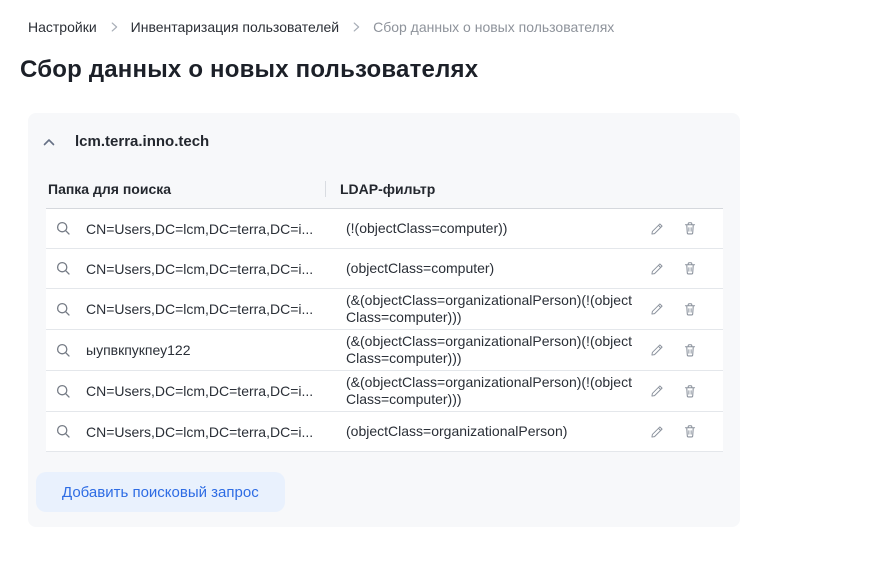  What do you see at coordinates (494, 27) in the screenshot?
I see `breadcrumb-item-current: Сбор данных о новых пользователях` at bounding box center [494, 27].